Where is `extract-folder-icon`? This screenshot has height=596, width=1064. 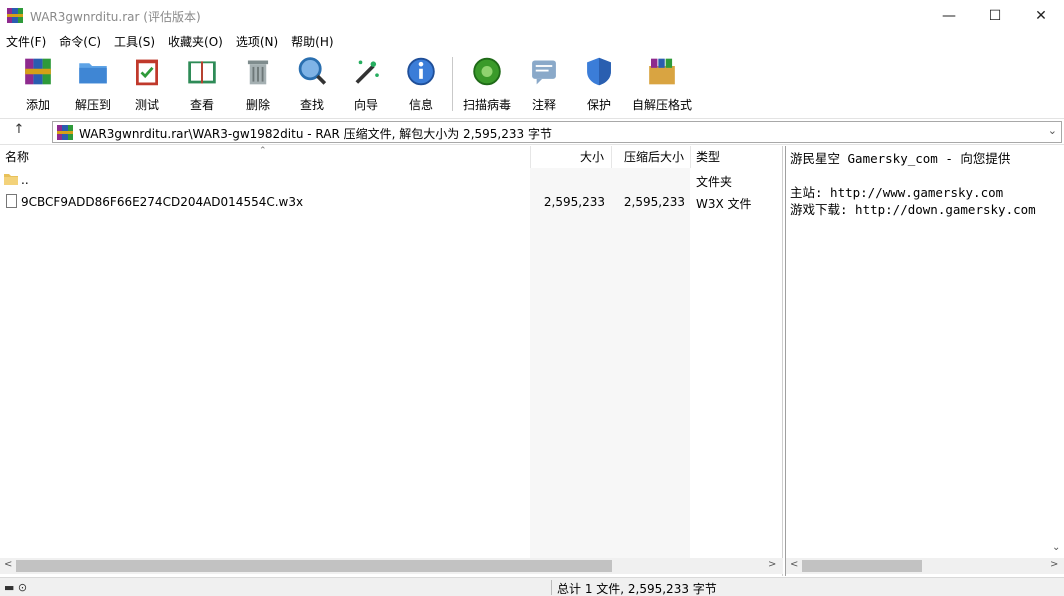 extract-folder-icon is located at coordinates (93, 73).